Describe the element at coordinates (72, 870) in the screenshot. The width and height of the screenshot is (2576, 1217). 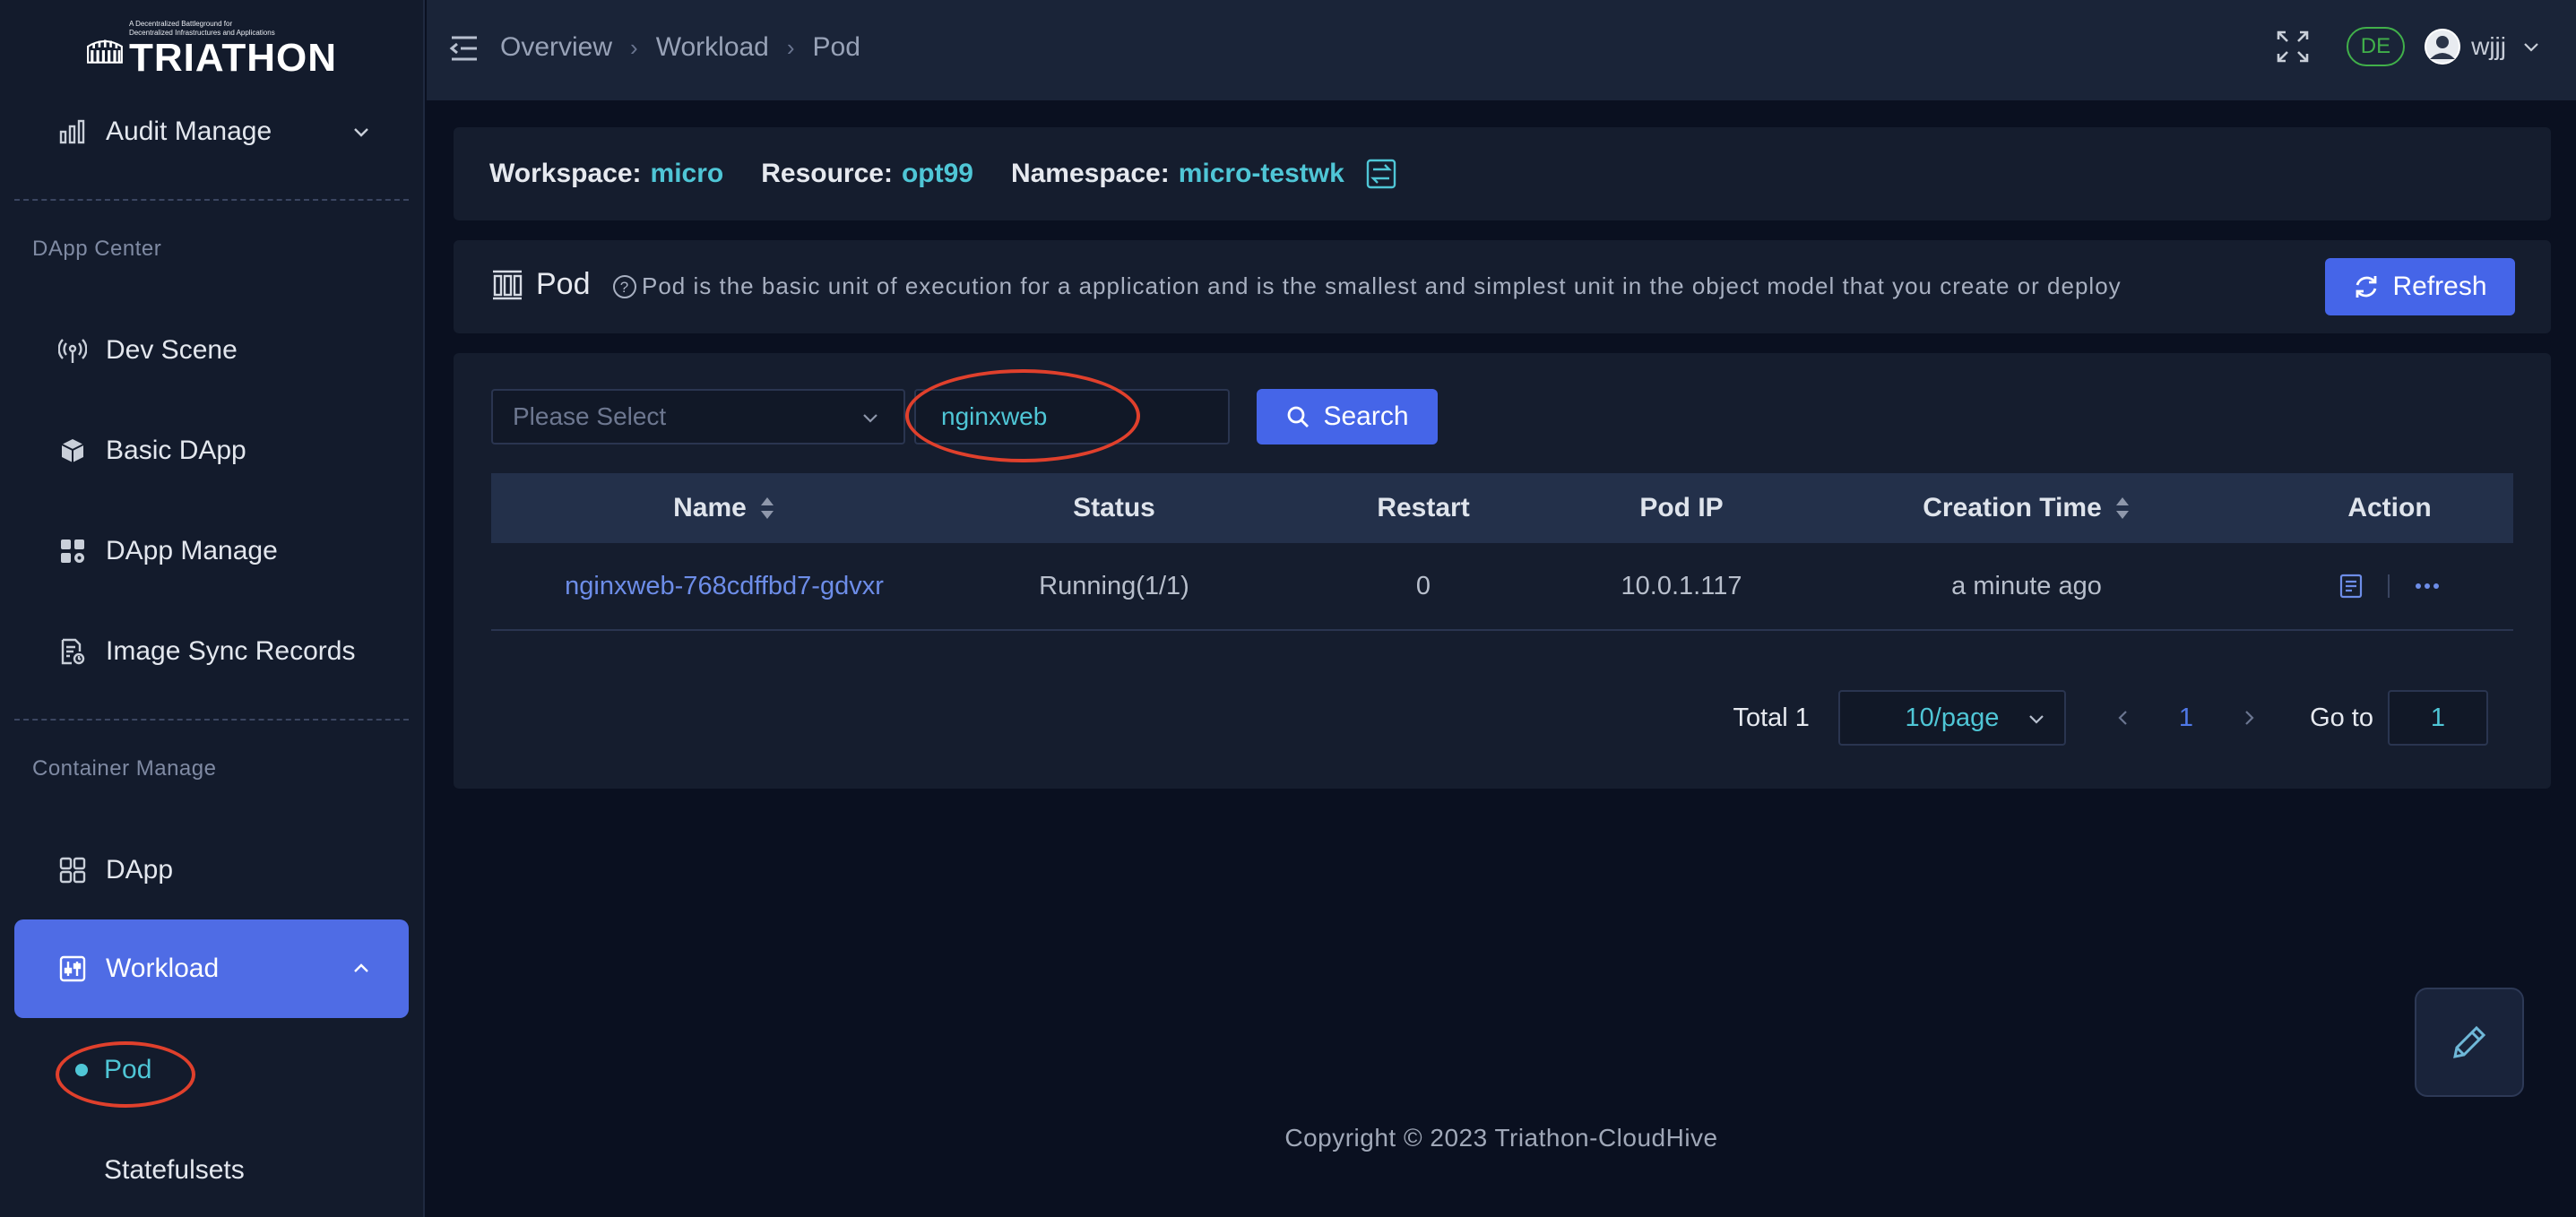
I see `grid-apps-icon` at that location.